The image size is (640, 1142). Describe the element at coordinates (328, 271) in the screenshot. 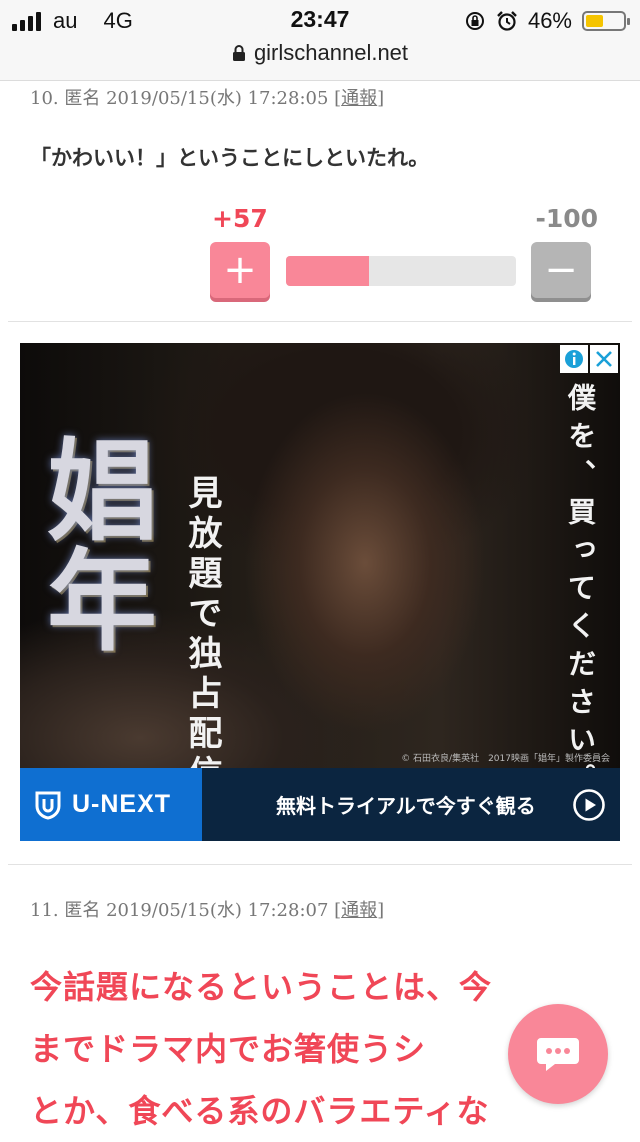

I see `vote-ratio-fill` at that location.